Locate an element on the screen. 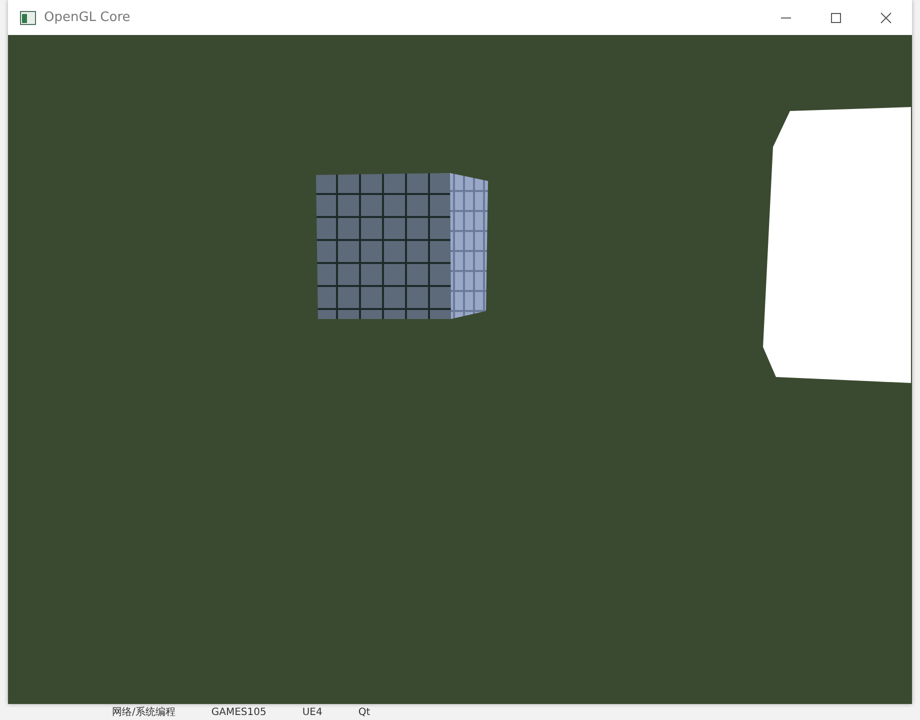 This screenshot has width=920, height=720. close-icon is located at coordinates (886, 18).